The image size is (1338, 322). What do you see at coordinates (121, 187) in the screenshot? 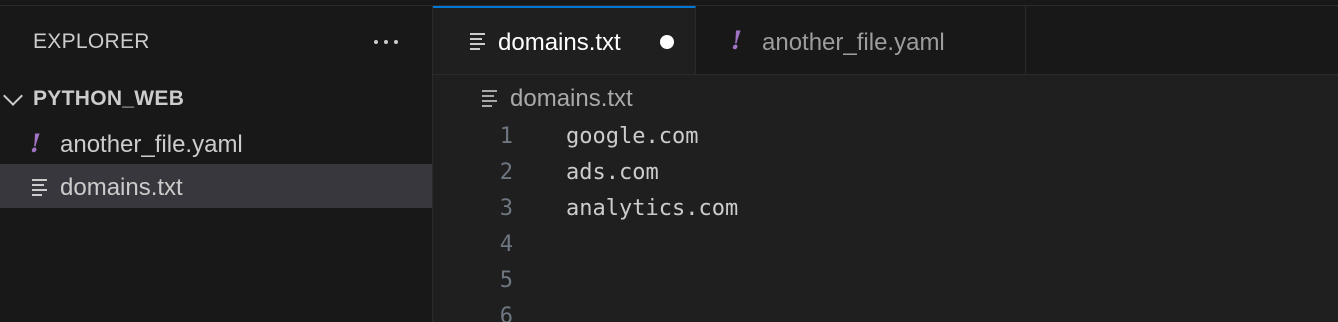
I see `file-label: domains.txt` at bounding box center [121, 187].